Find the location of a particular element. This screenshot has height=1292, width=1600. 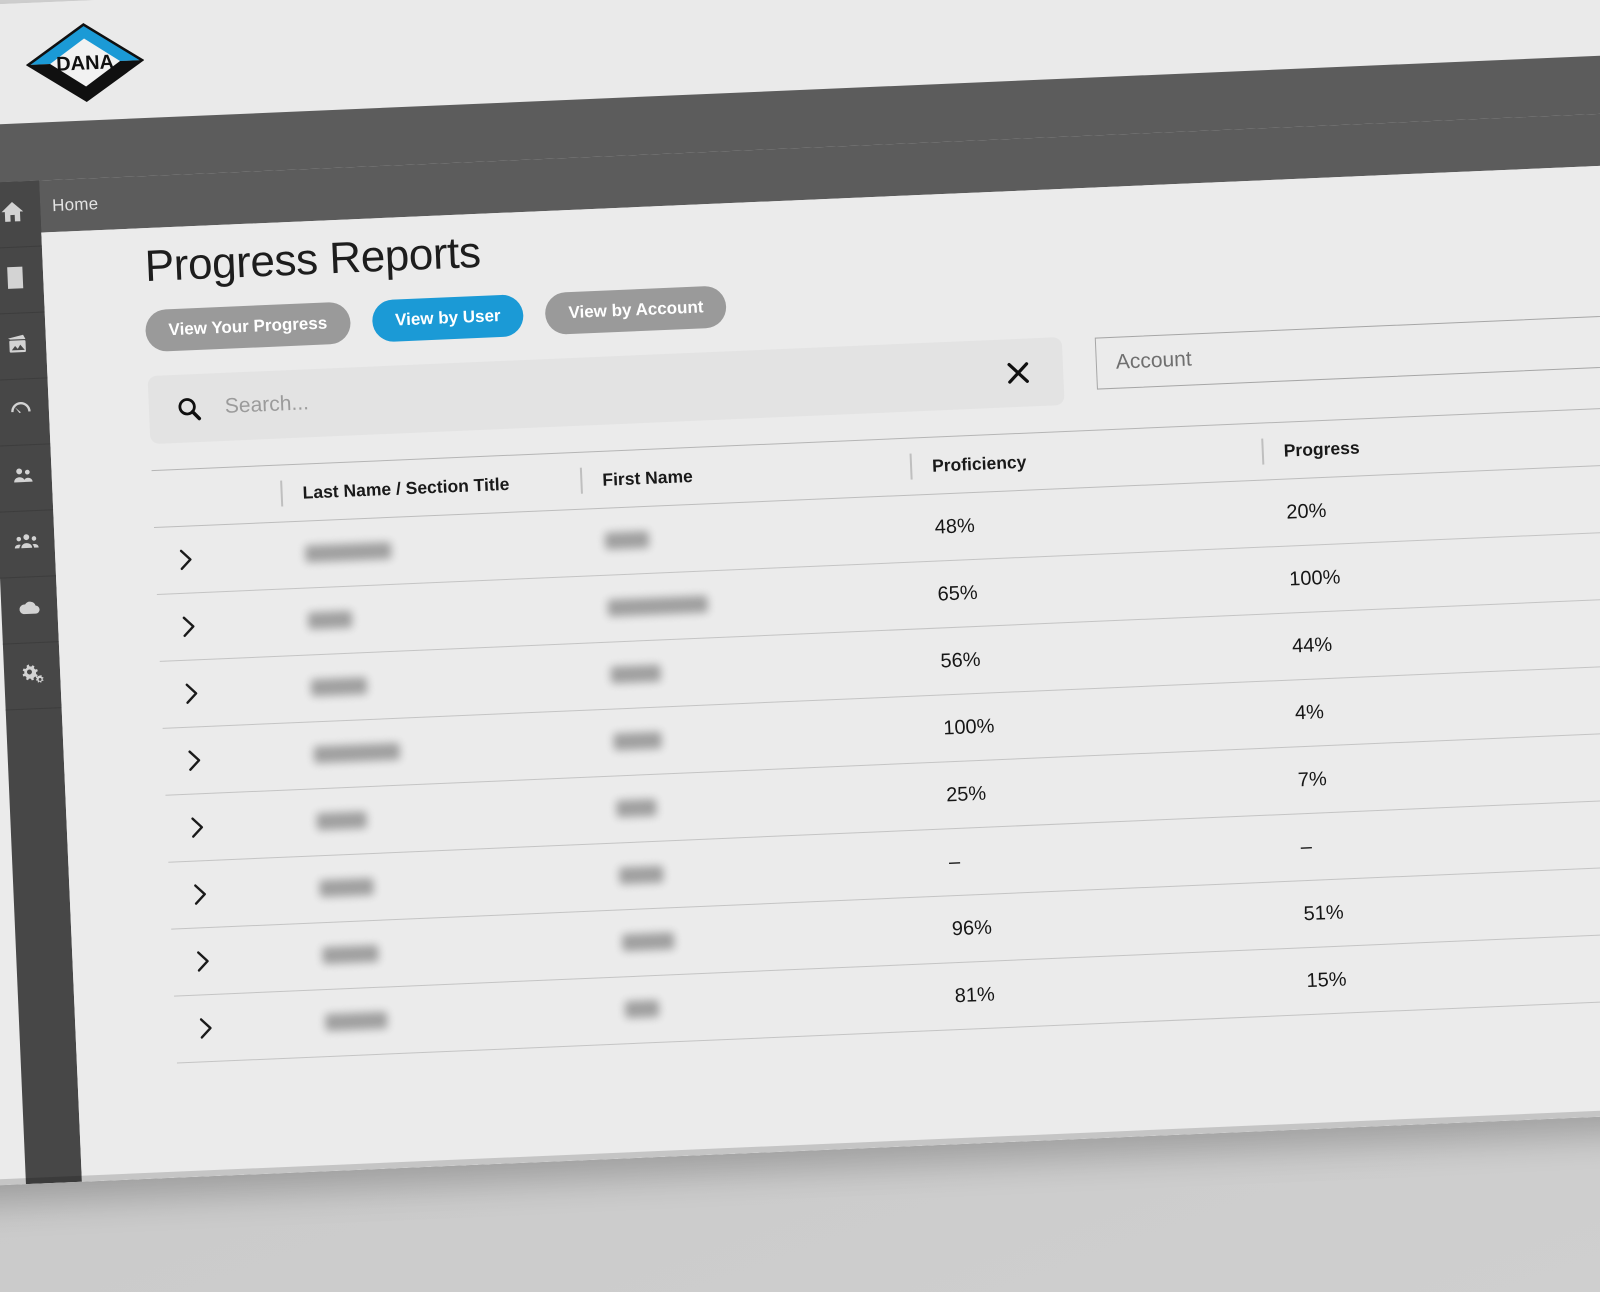

breadcrumb: Home is located at coordinates (75, 205).